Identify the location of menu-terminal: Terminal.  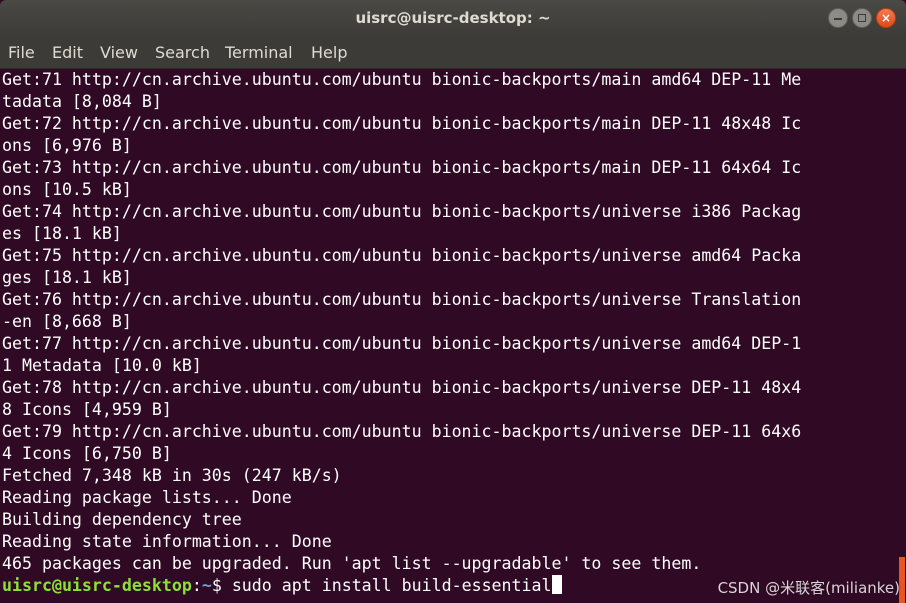
(259, 53).